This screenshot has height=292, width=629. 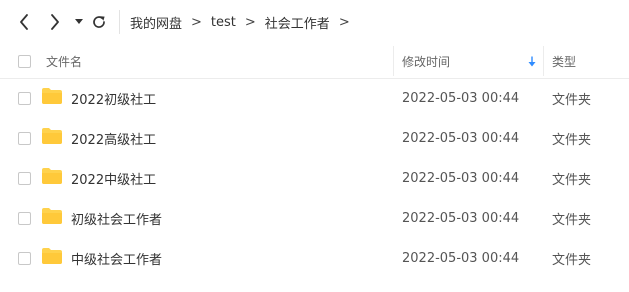 I want to click on file-row: 中级社会工作者 2022-05-03 00:44 文件夹, so click(x=314, y=258).